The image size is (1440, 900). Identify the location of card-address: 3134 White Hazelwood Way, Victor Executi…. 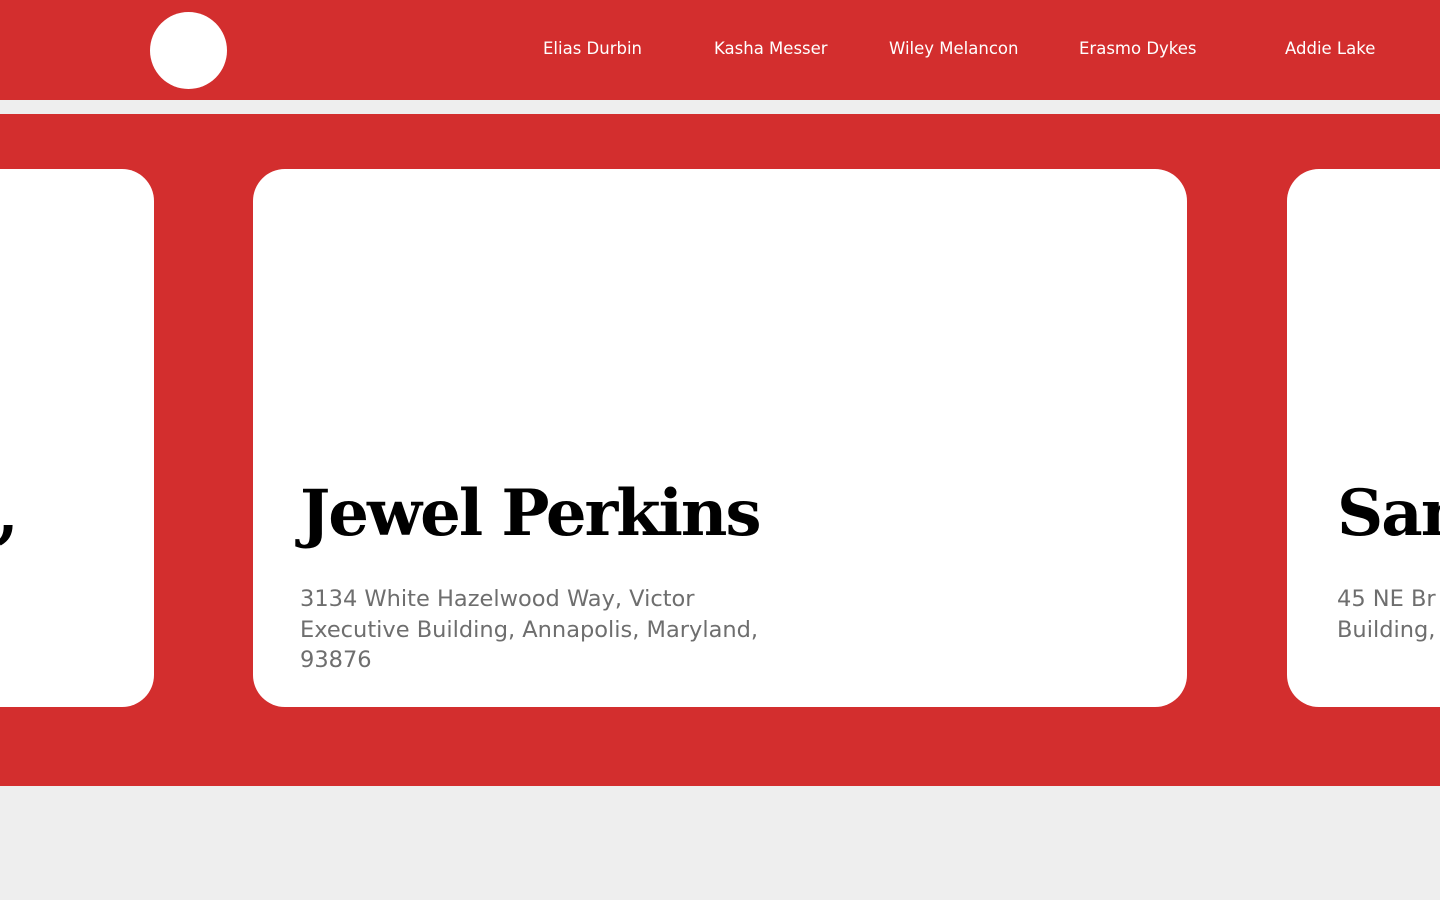
(529, 629).